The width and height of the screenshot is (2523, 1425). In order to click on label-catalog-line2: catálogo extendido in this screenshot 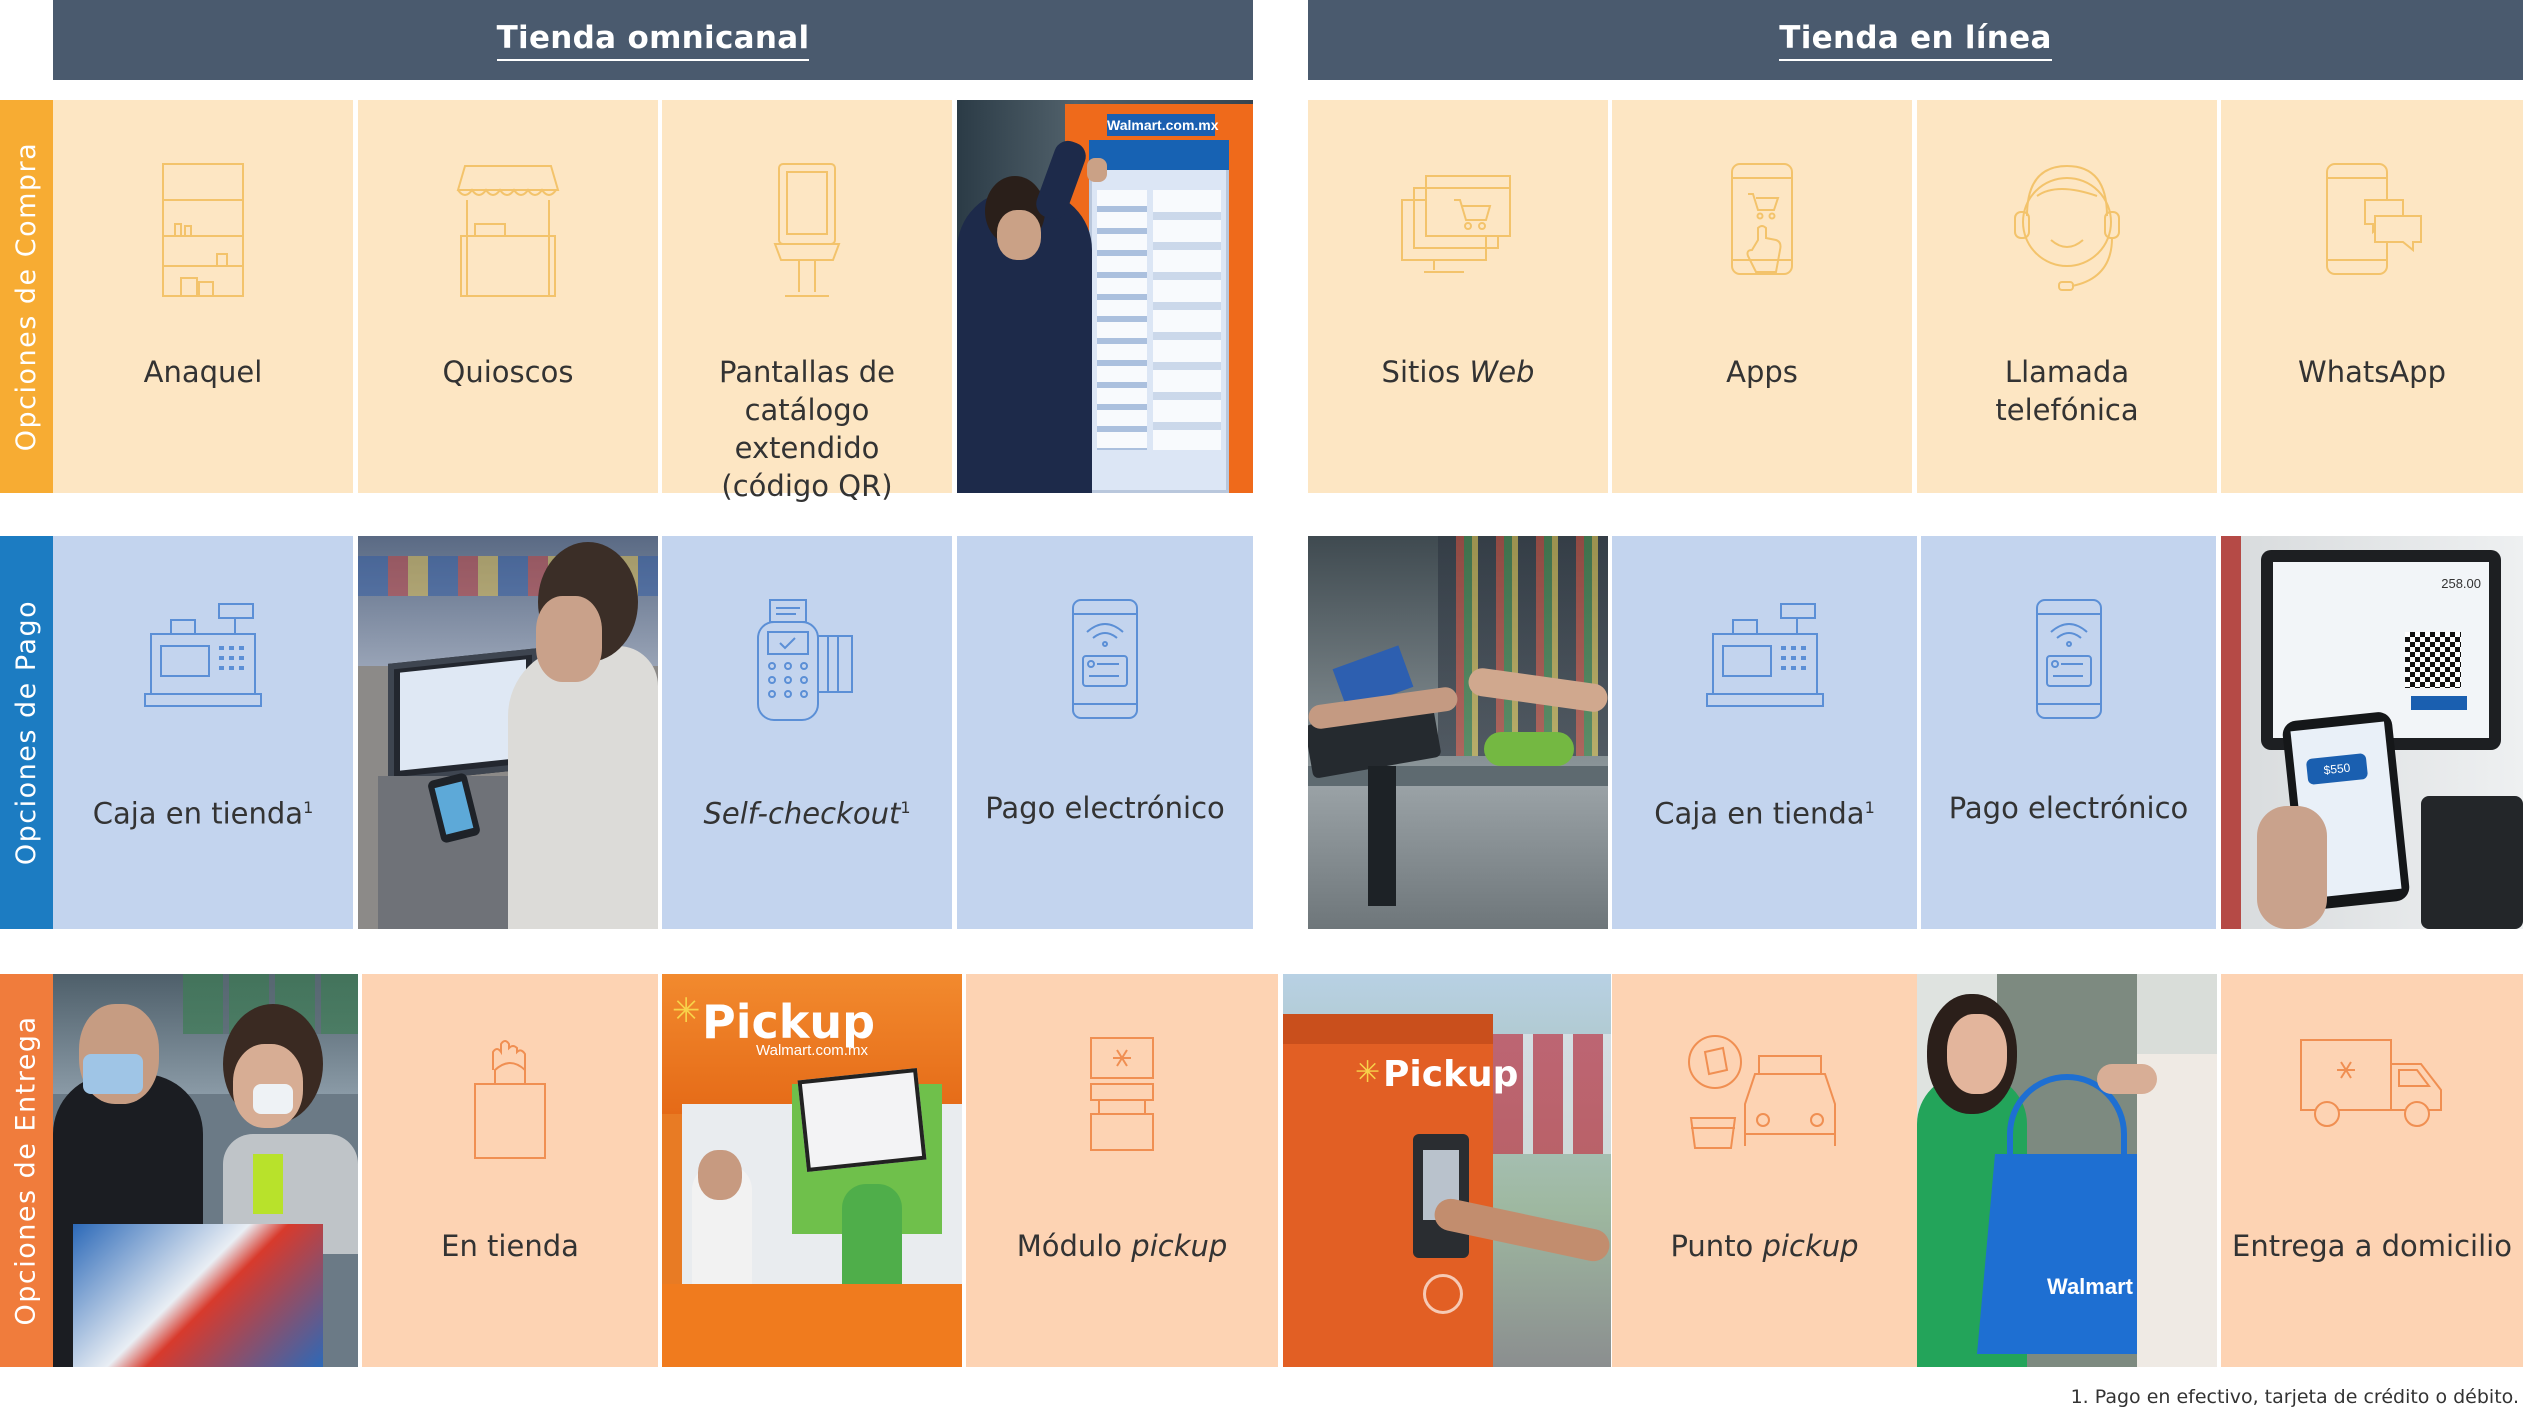, I will do `click(807, 429)`.